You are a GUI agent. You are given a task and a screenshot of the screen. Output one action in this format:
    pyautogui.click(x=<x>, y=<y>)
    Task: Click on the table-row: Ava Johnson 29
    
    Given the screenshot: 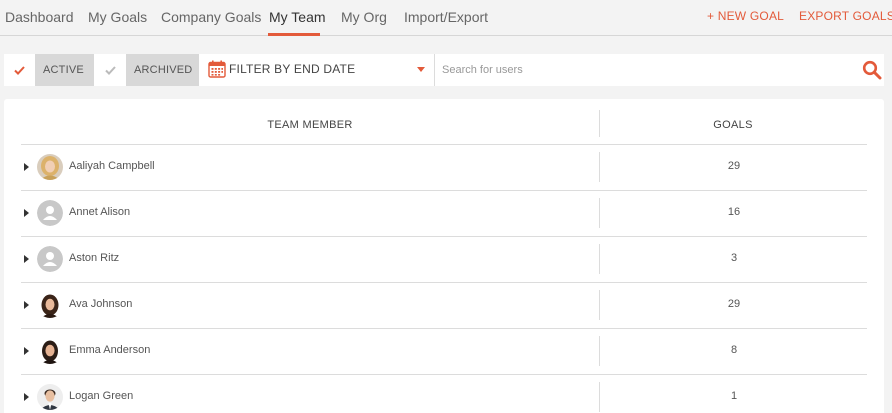 What is the action you would take?
    pyautogui.click(x=444, y=305)
    